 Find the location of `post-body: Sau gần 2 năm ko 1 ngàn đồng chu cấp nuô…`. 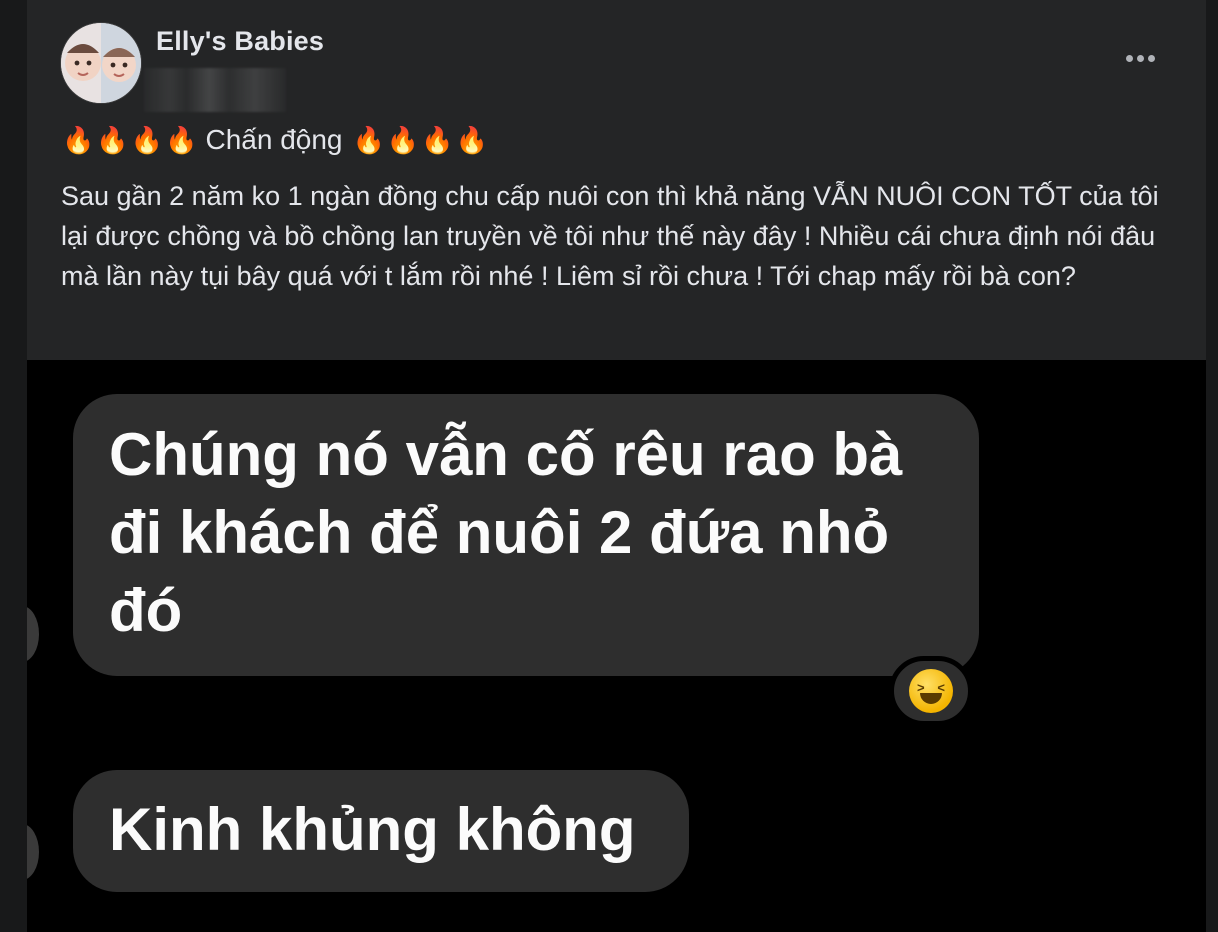

post-body: Sau gần 2 năm ko 1 ngàn đồng chu cấp nuô… is located at coordinates (610, 236).